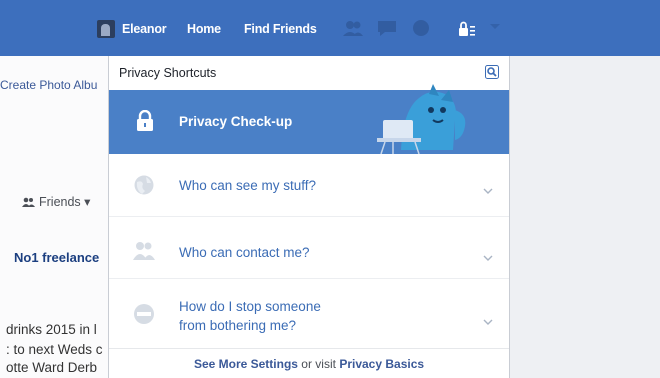 The image size is (660, 378). Describe the element at coordinates (52, 367) in the screenshot. I see `post-text-line: otte Ward Derb` at that location.